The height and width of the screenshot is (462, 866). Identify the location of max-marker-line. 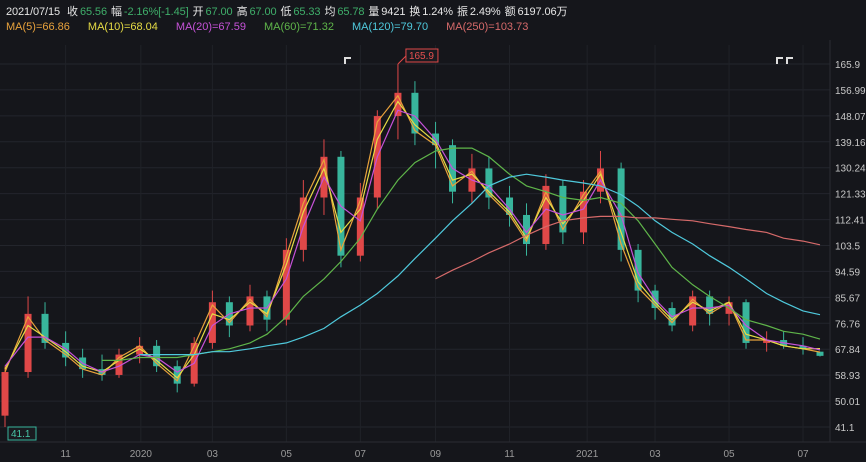
(402, 60).